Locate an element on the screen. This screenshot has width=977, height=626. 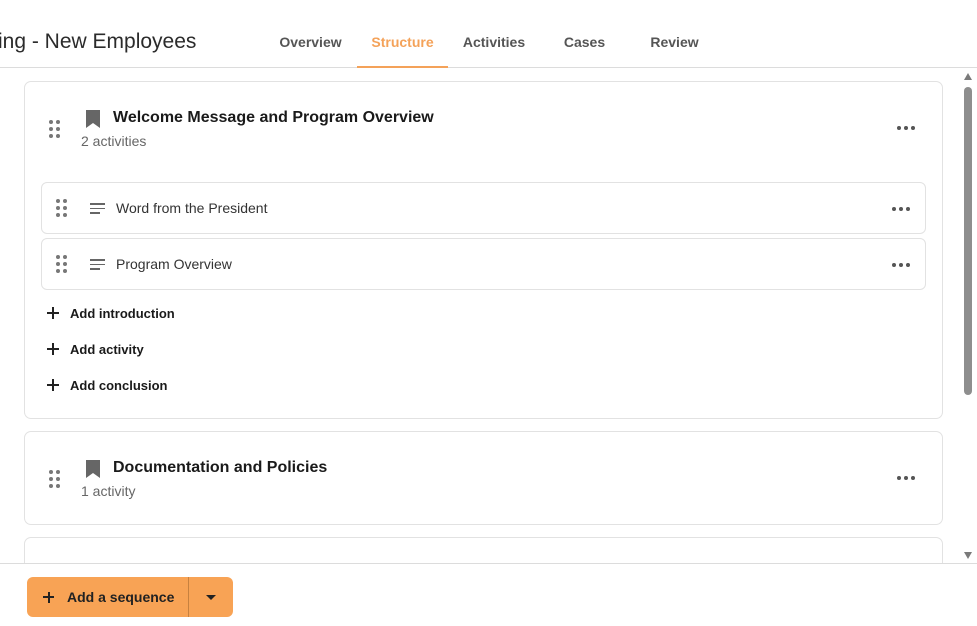
scroll-up-arrow-icon is located at coordinates (968, 76).